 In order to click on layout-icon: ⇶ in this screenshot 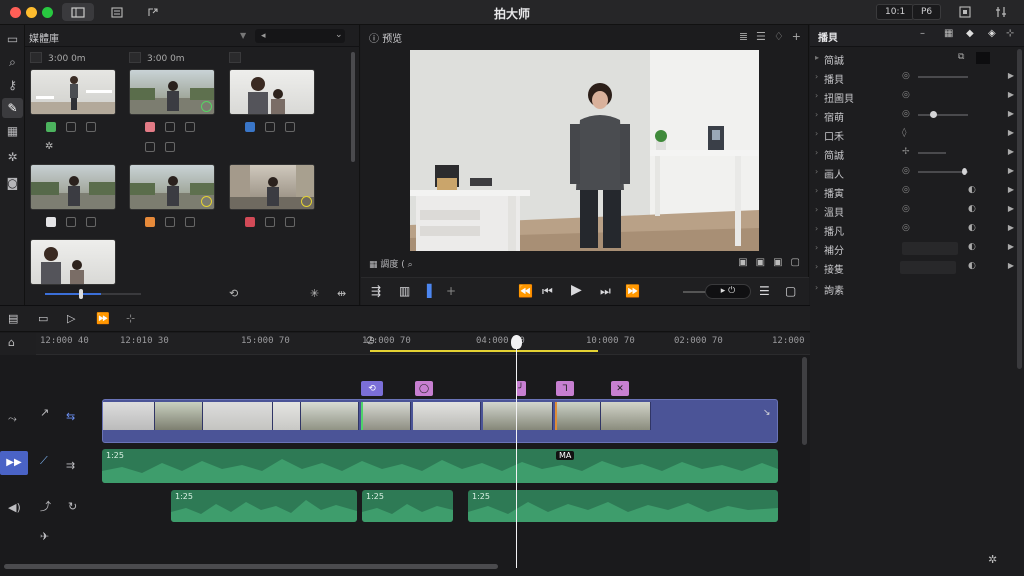, I will do `click(376, 291)`.